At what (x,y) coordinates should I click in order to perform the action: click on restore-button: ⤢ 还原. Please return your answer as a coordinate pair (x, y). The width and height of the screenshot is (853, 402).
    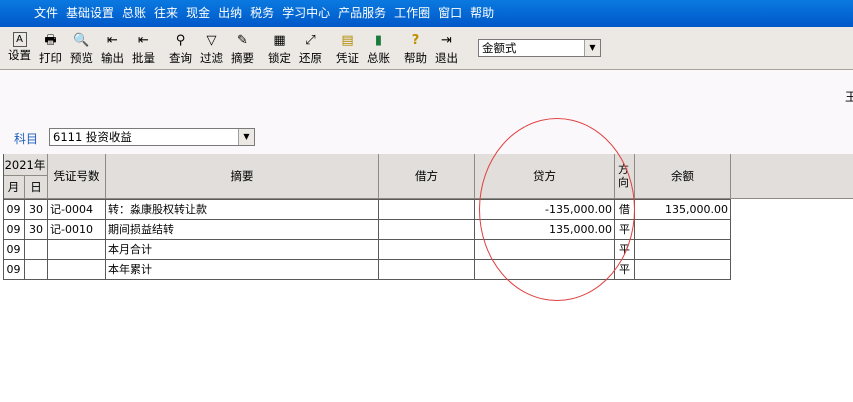
    Looking at the image, I should click on (310, 49).